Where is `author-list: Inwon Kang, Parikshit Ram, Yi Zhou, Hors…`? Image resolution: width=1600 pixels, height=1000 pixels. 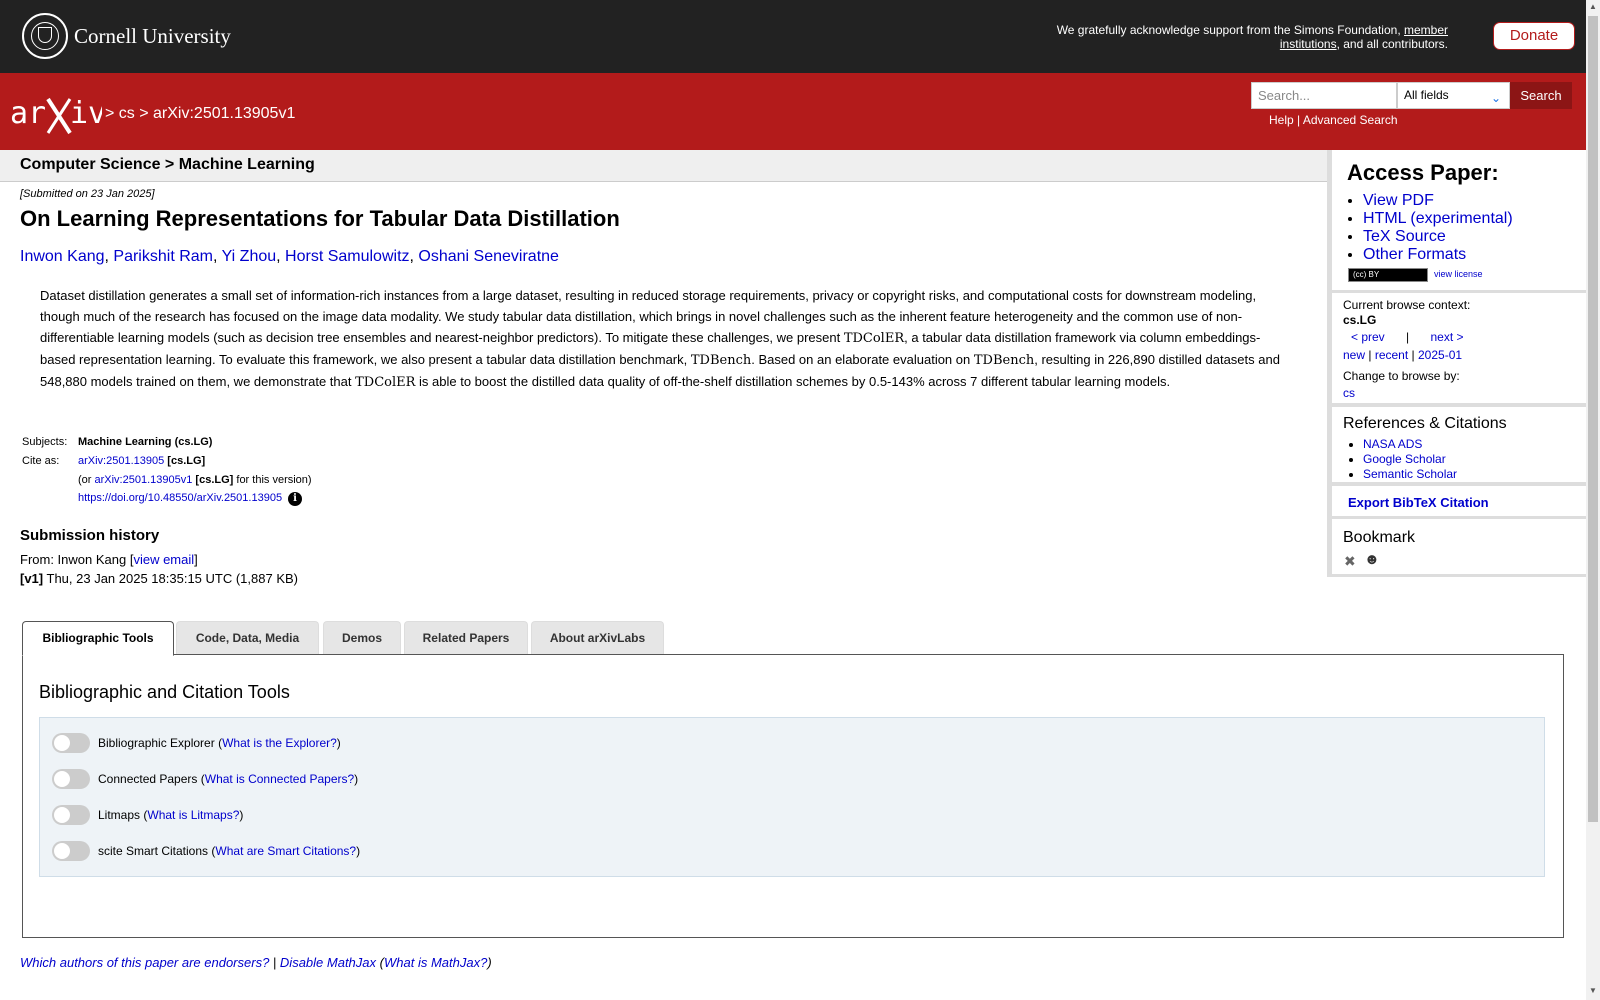
author-list: Inwon Kang, Parikshit Ram, Yi Zhou, Hors… is located at coordinates (289, 256).